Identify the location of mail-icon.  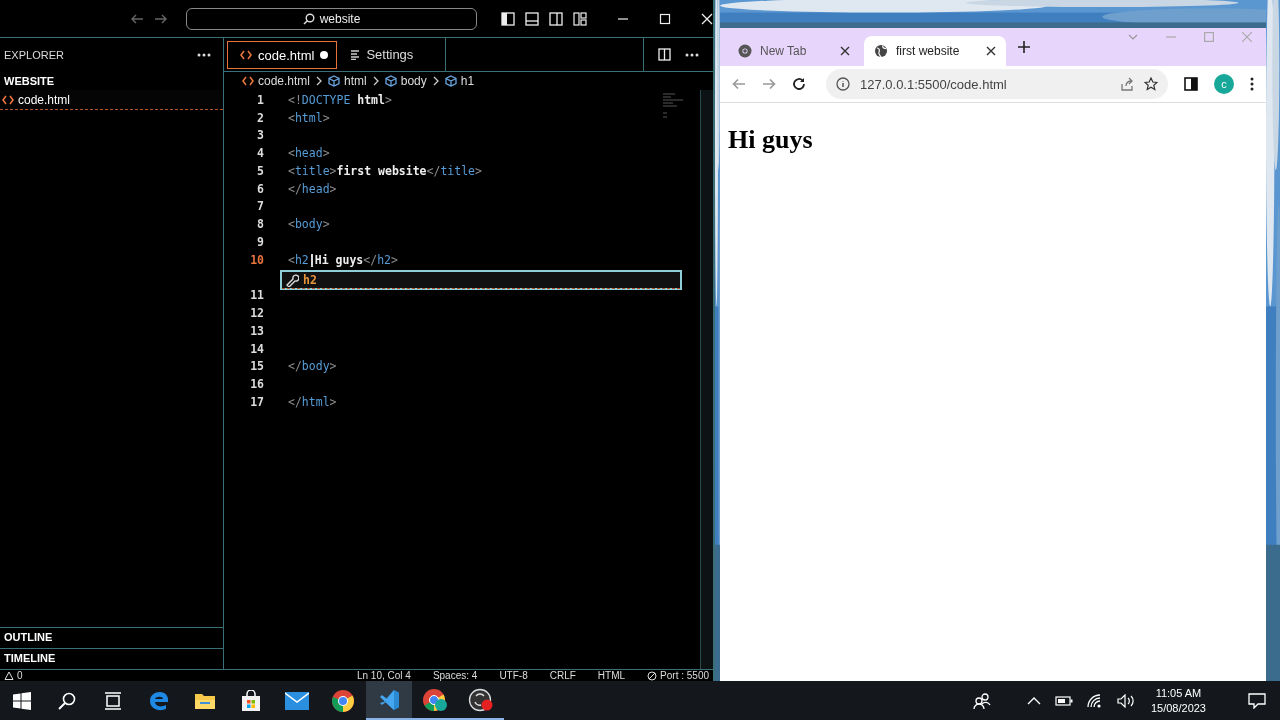
(297, 700).